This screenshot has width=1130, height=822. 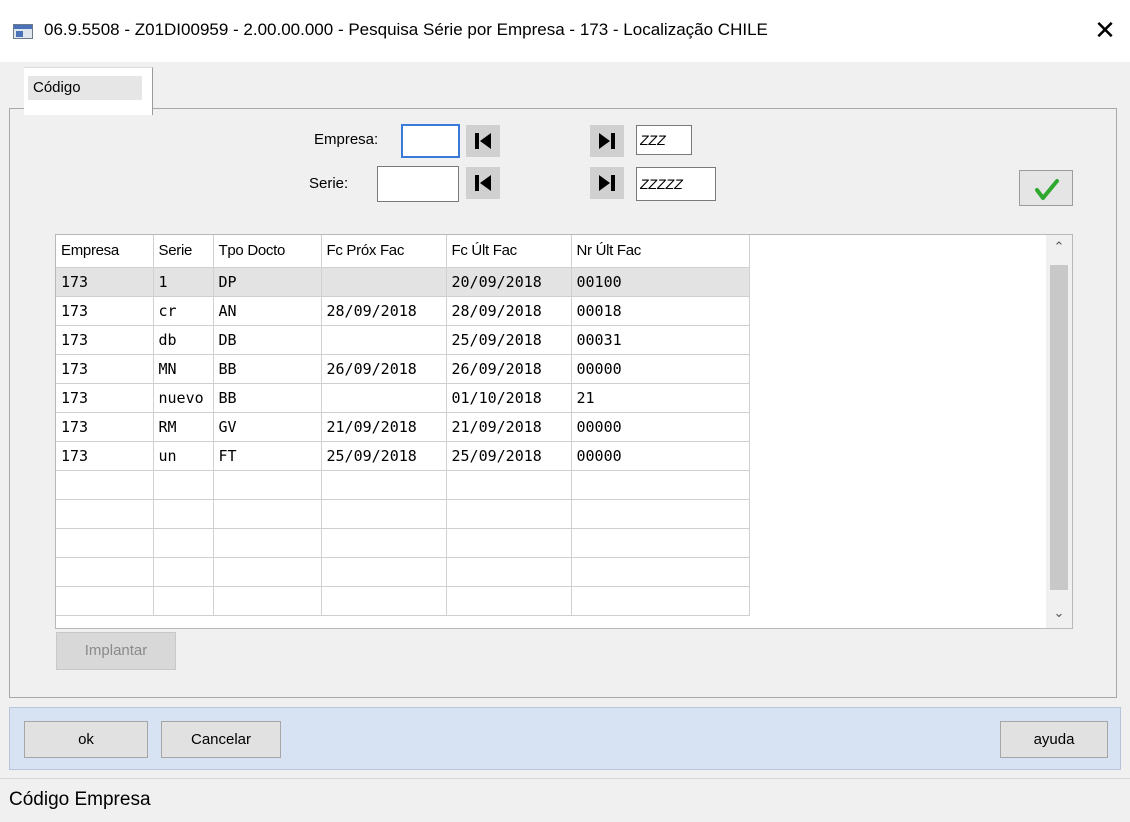 I want to click on scroll-up-icon: ⌃, so click(x=1059, y=248).